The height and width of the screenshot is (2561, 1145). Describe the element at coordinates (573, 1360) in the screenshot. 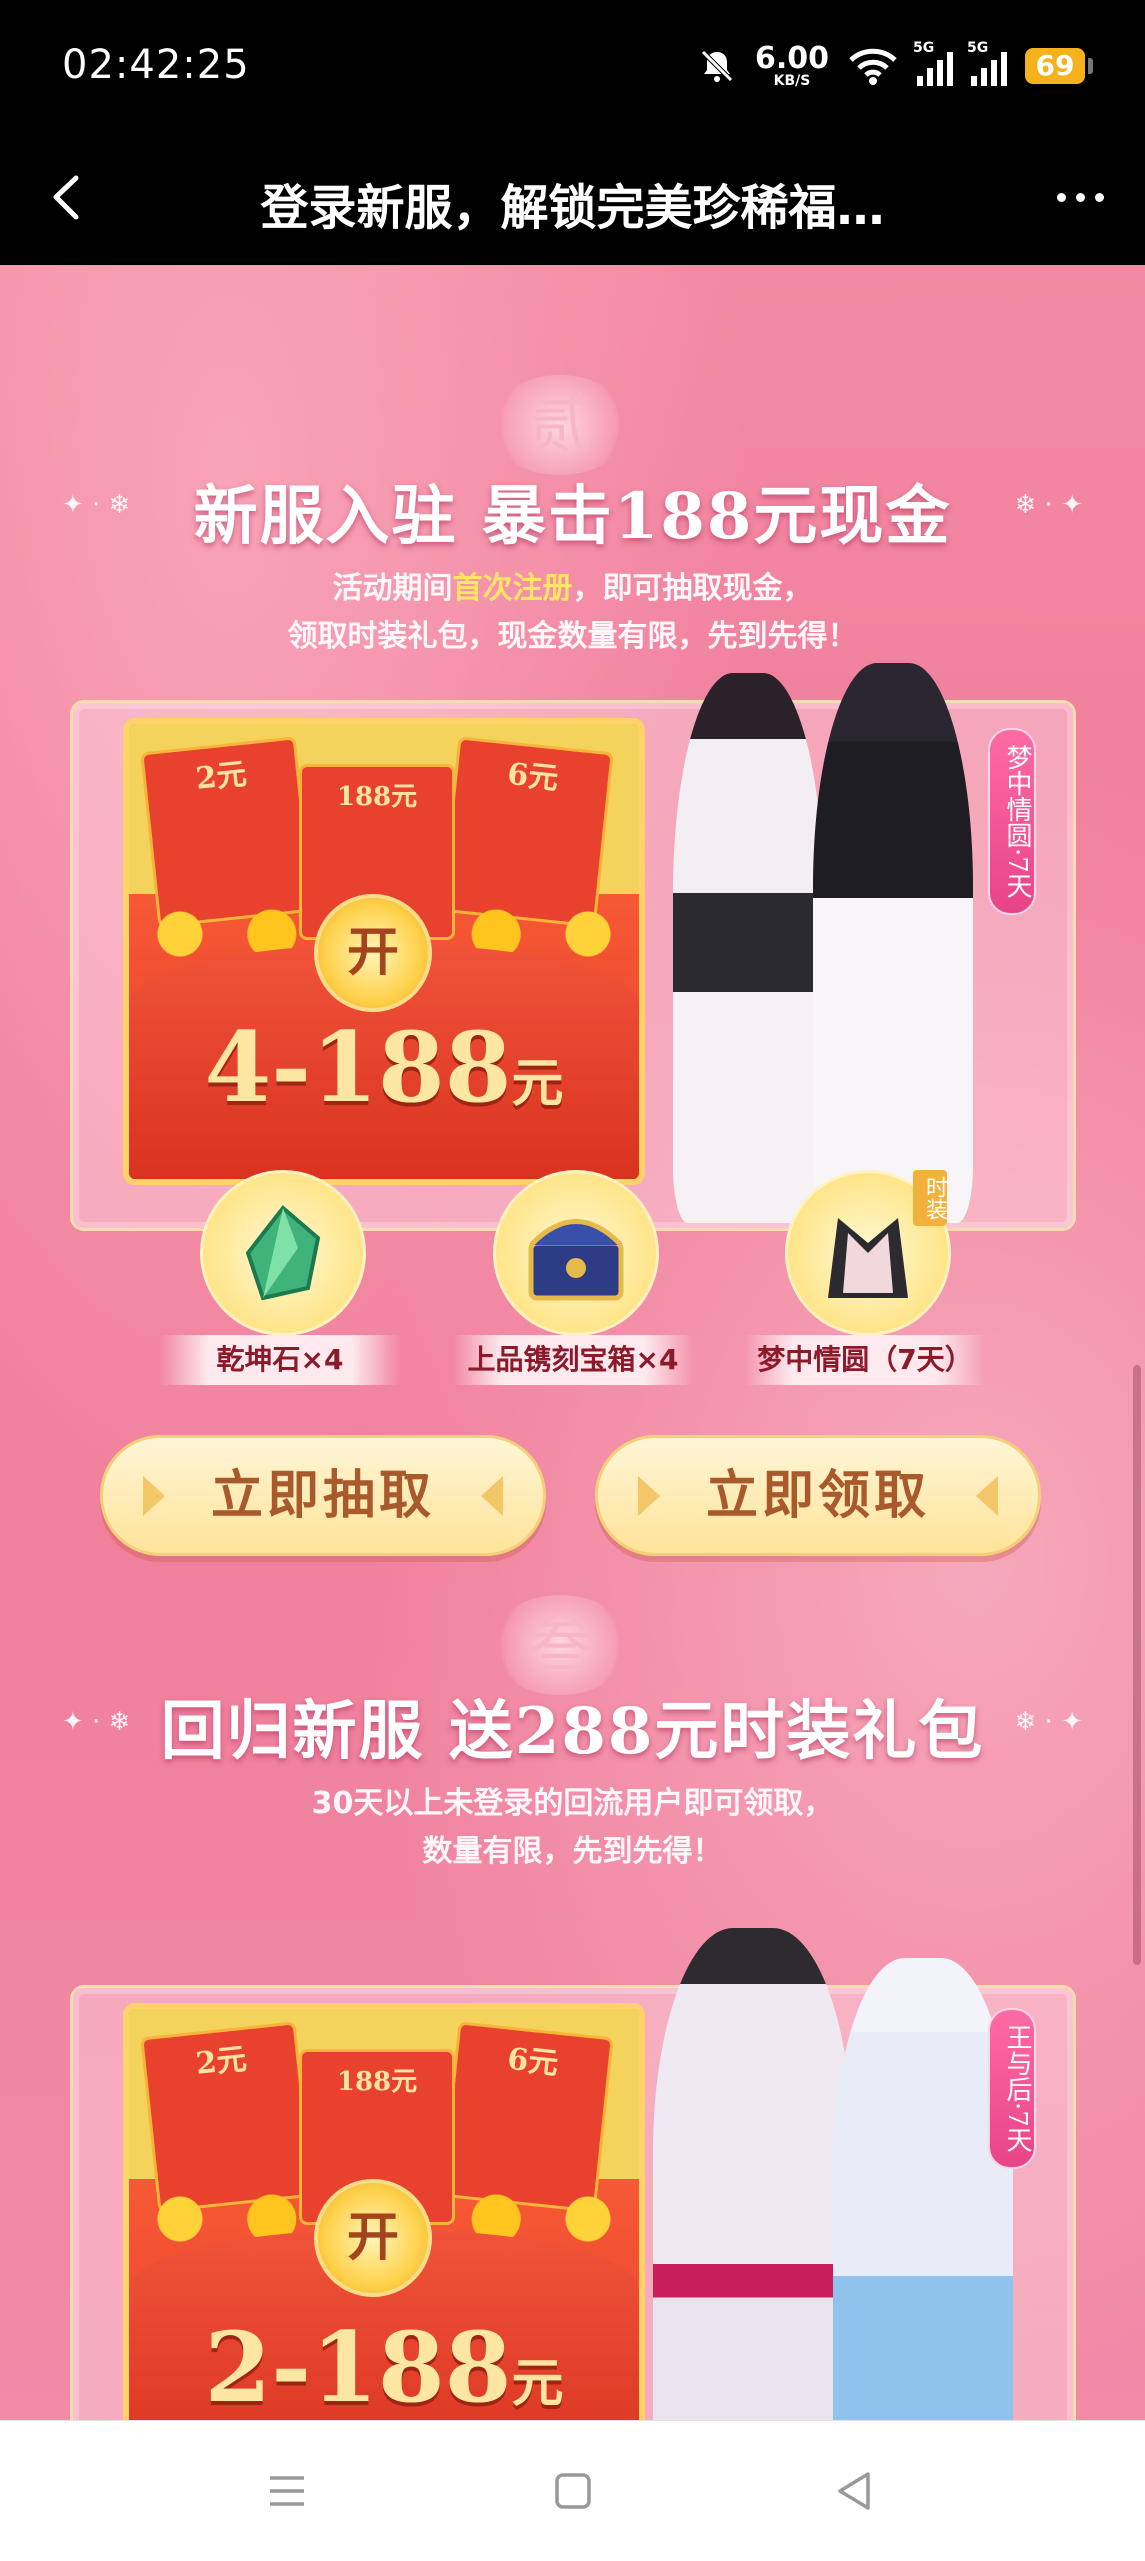

I see `reward-label: 上品镌刻宝箱×4` at that location.